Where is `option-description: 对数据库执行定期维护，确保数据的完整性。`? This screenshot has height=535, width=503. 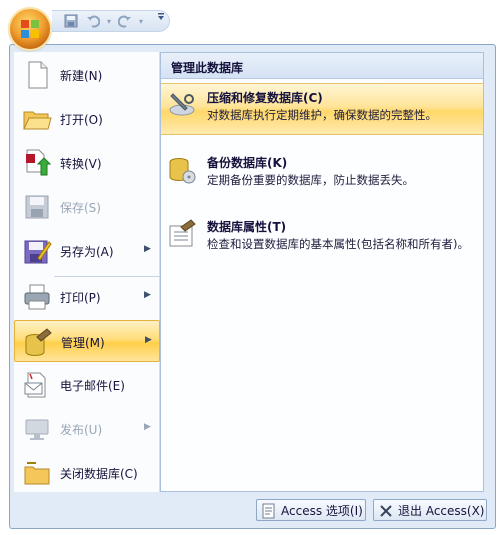 option-description: 对数据库执行定期维护，确保数据的完整性。 is located at coordinates (322, 115).